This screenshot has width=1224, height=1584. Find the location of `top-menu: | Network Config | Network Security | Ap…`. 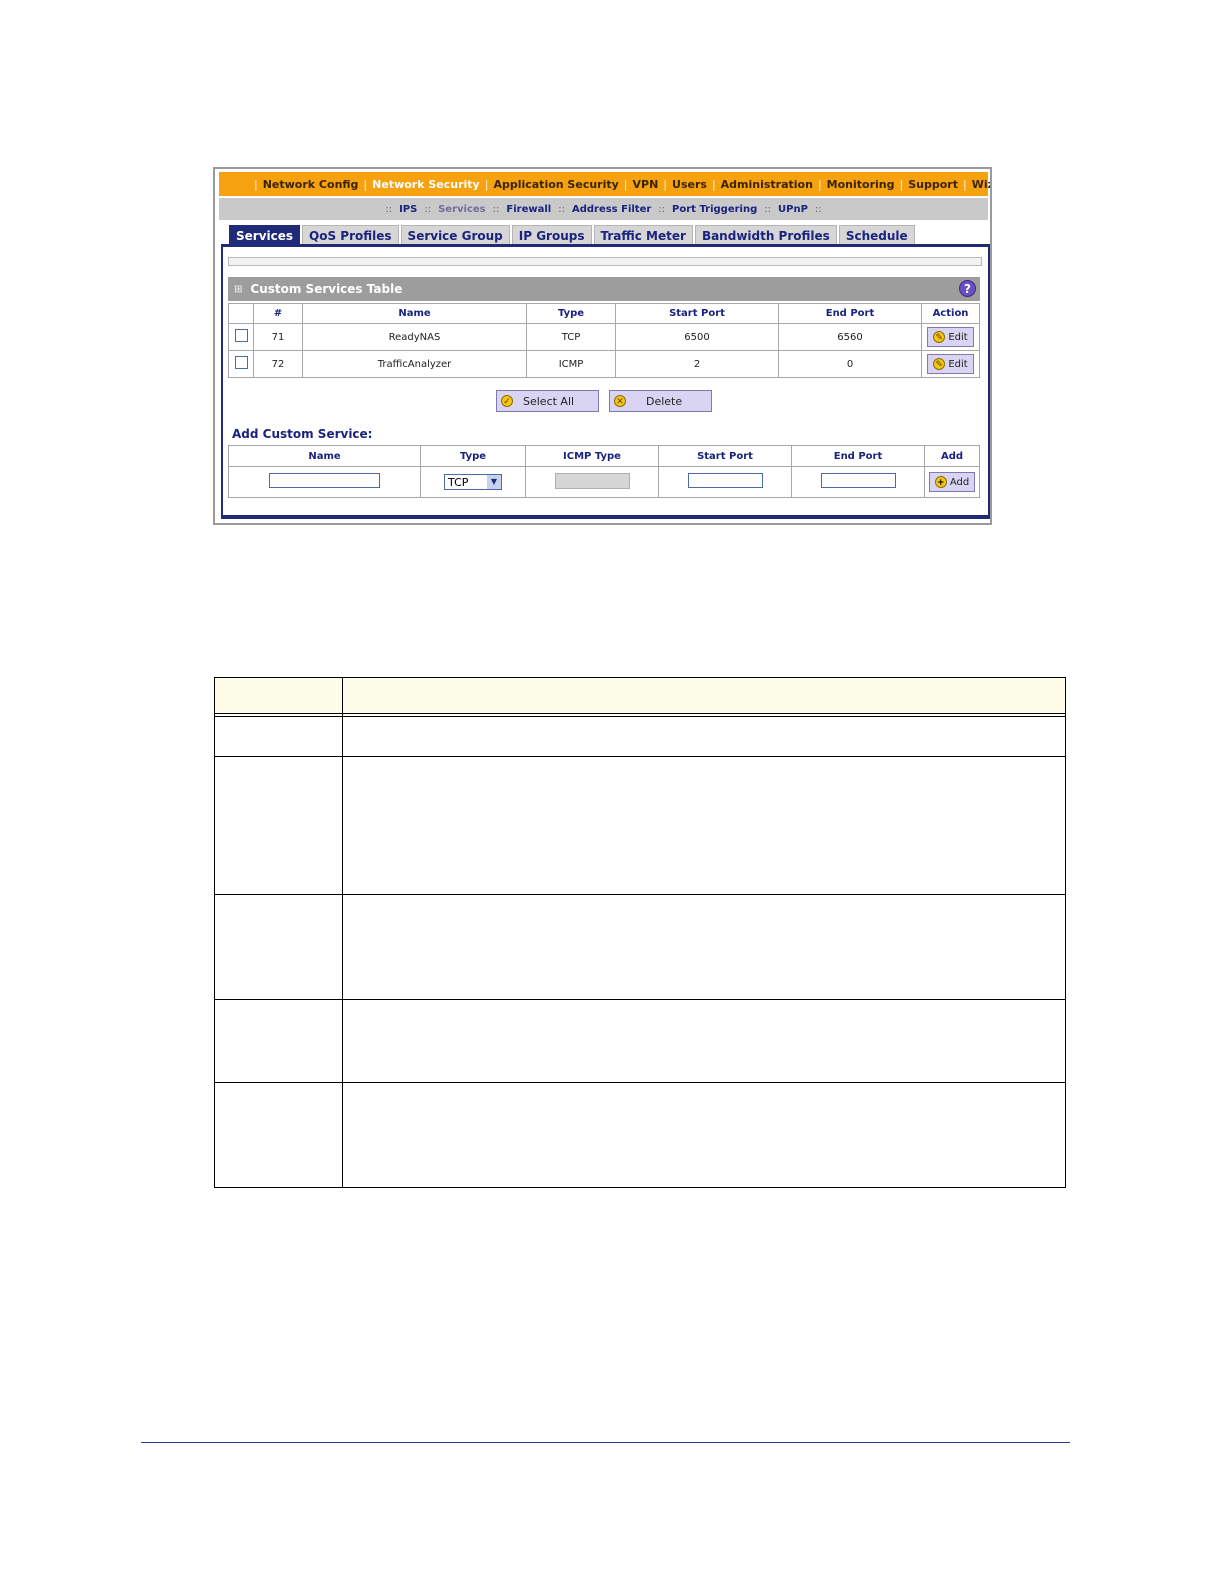

top-menu: | Network Config | Network Security | Ap… is located at coordinates (604, 184).